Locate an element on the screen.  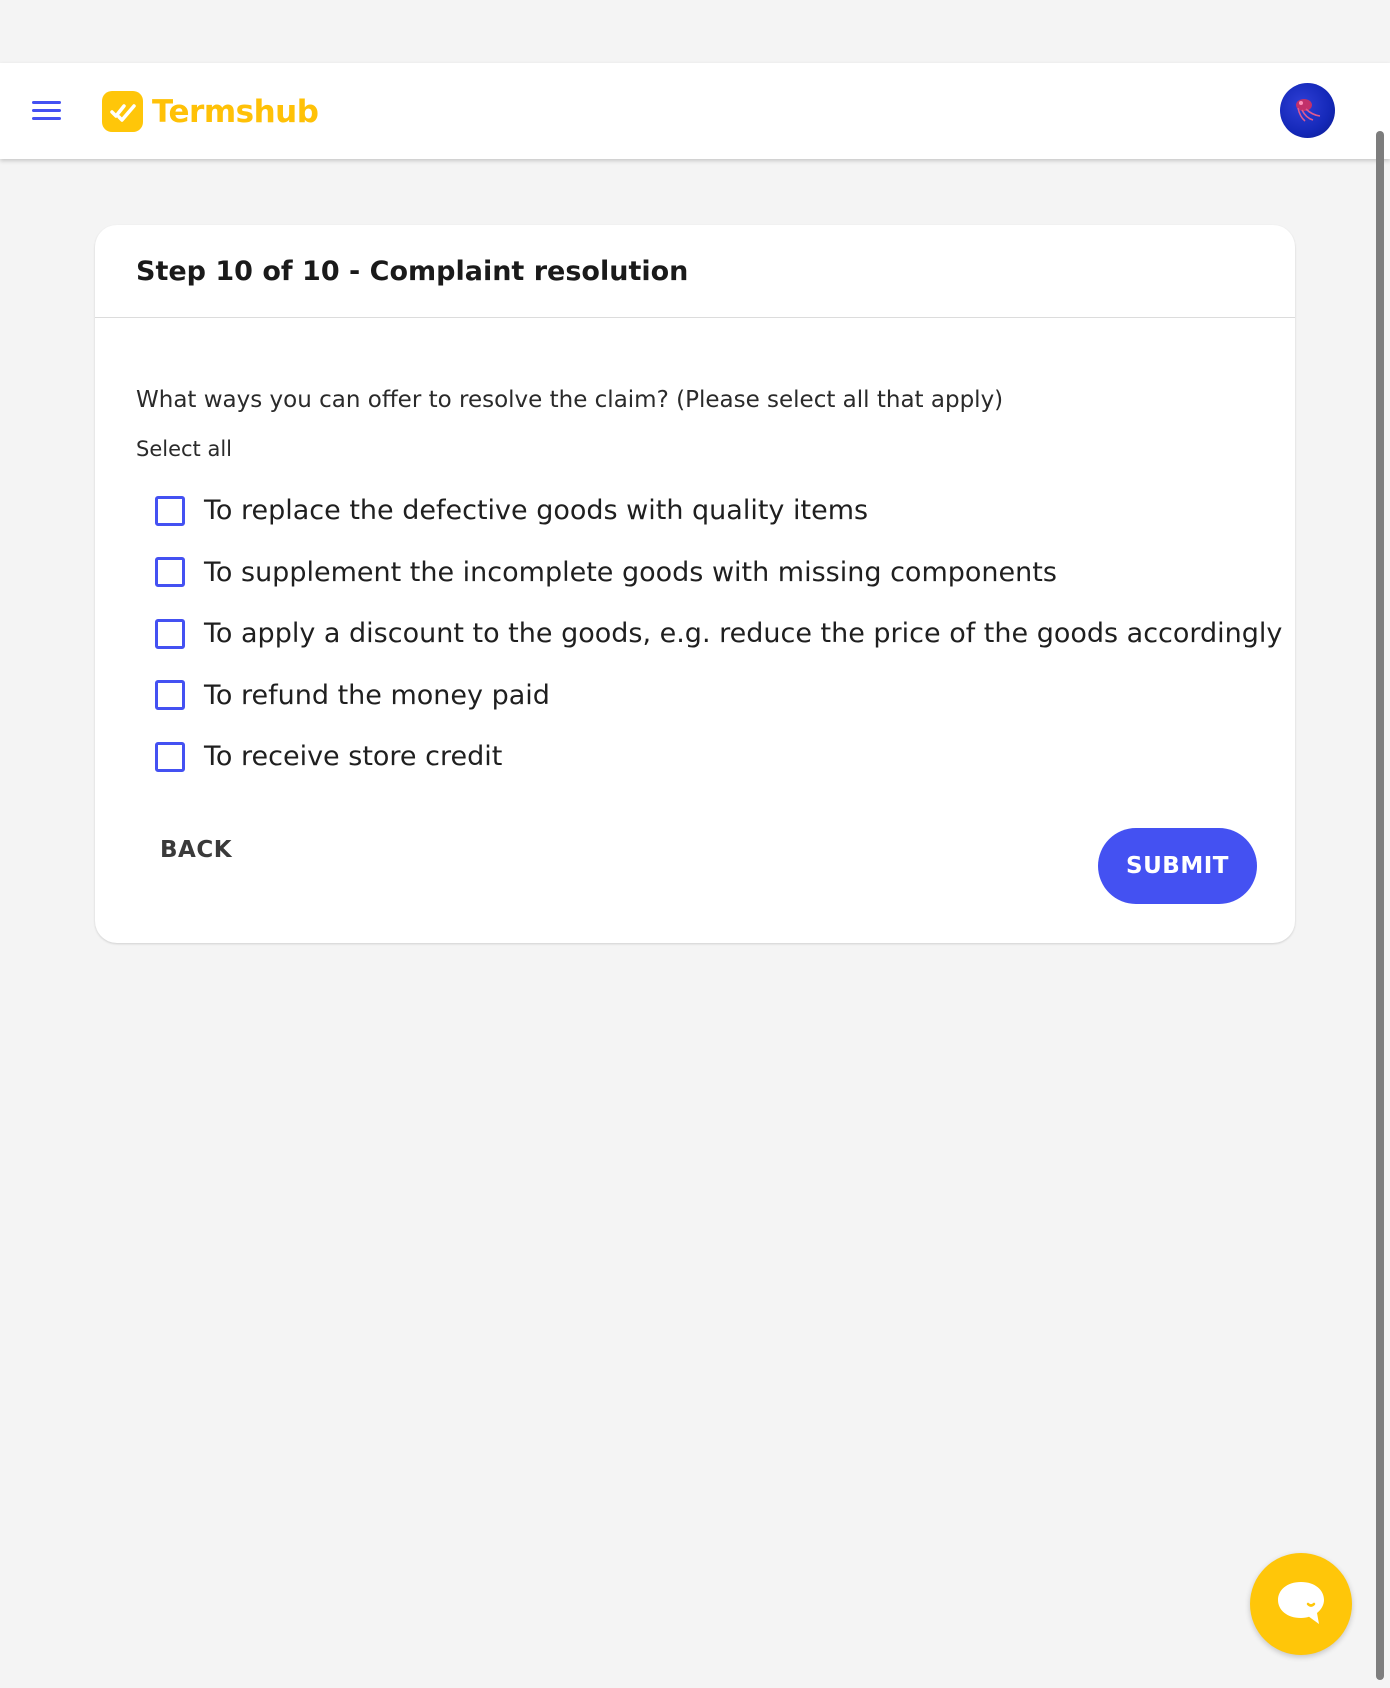
termshub-logo-icon is located at coordinates (122, 111).